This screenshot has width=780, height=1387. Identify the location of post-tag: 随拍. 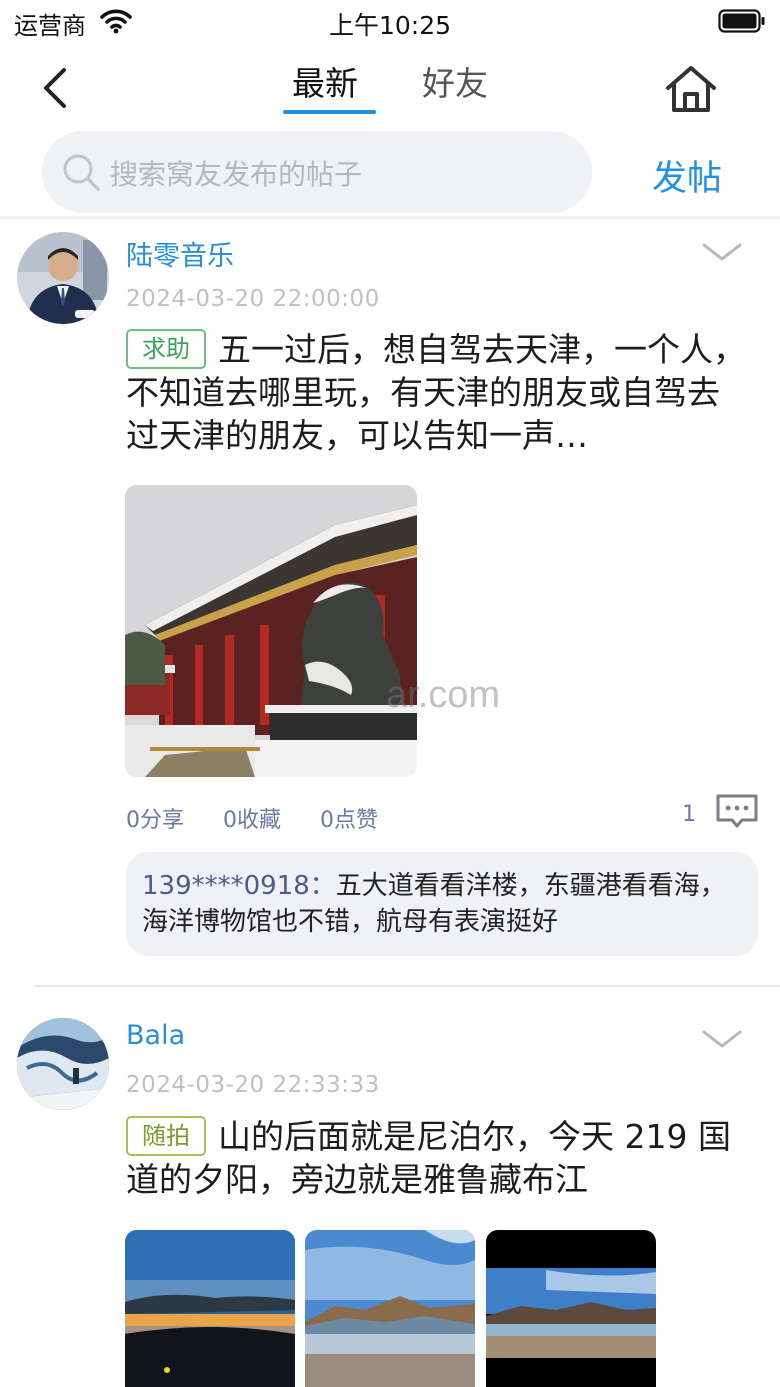
(166, 1136).